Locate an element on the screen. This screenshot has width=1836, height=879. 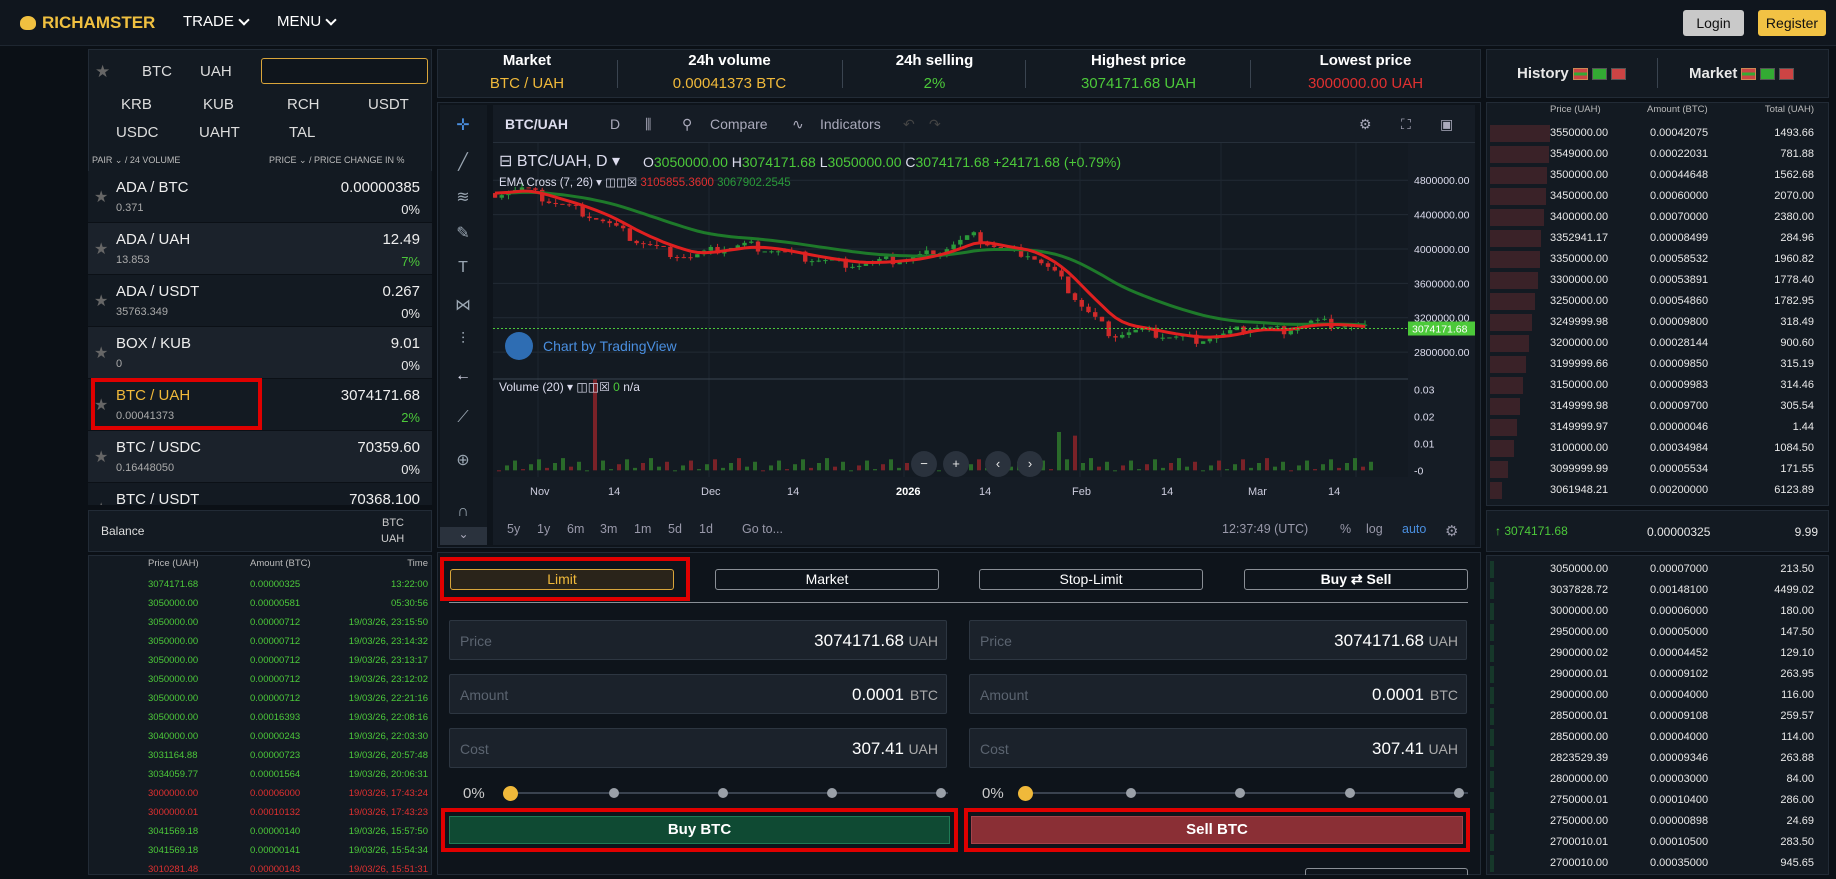
bid-row: 3000000.00 0.00006000 180.00 is located at coordinates (1655, 611).